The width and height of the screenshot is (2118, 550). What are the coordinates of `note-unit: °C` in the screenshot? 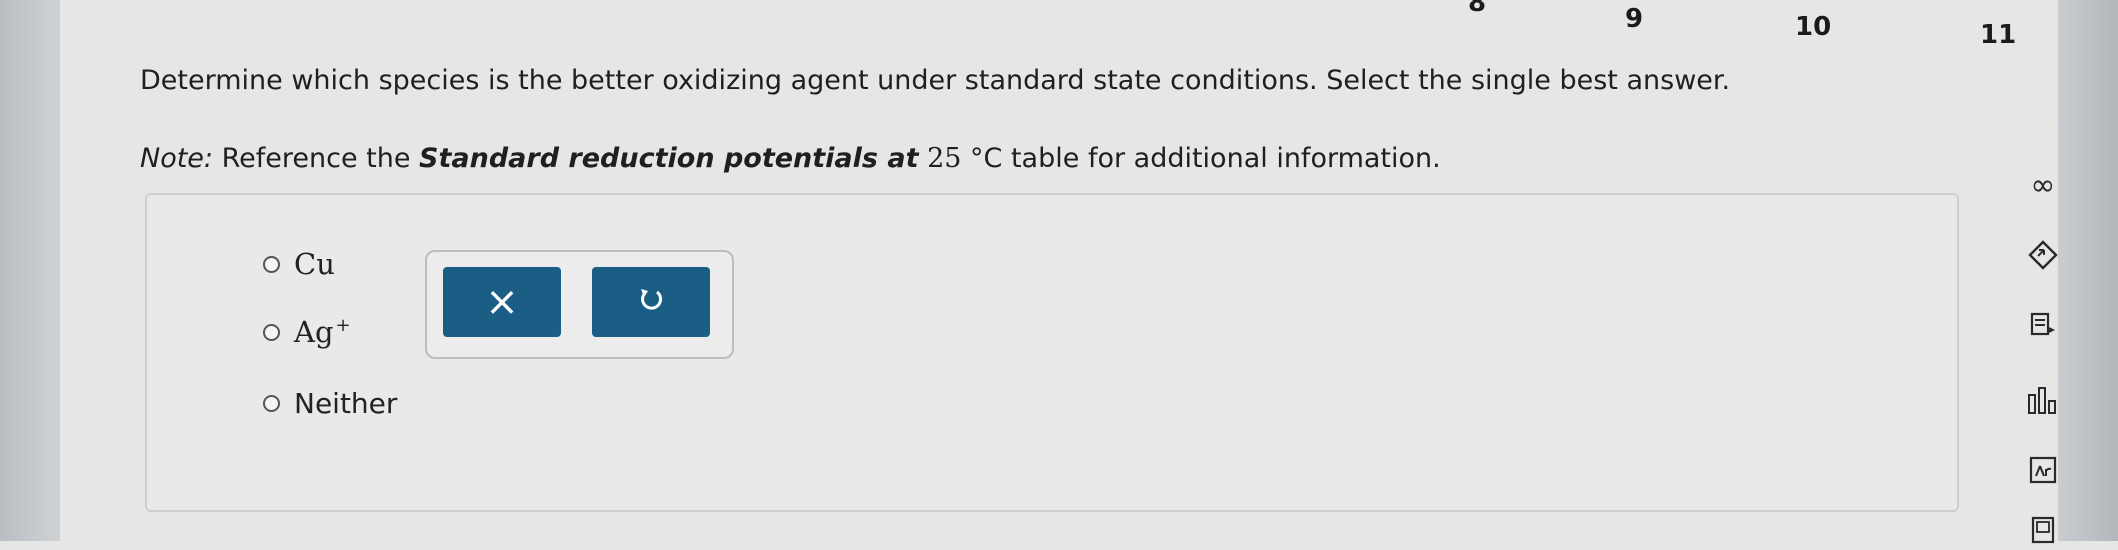 It's located at (986, 158).